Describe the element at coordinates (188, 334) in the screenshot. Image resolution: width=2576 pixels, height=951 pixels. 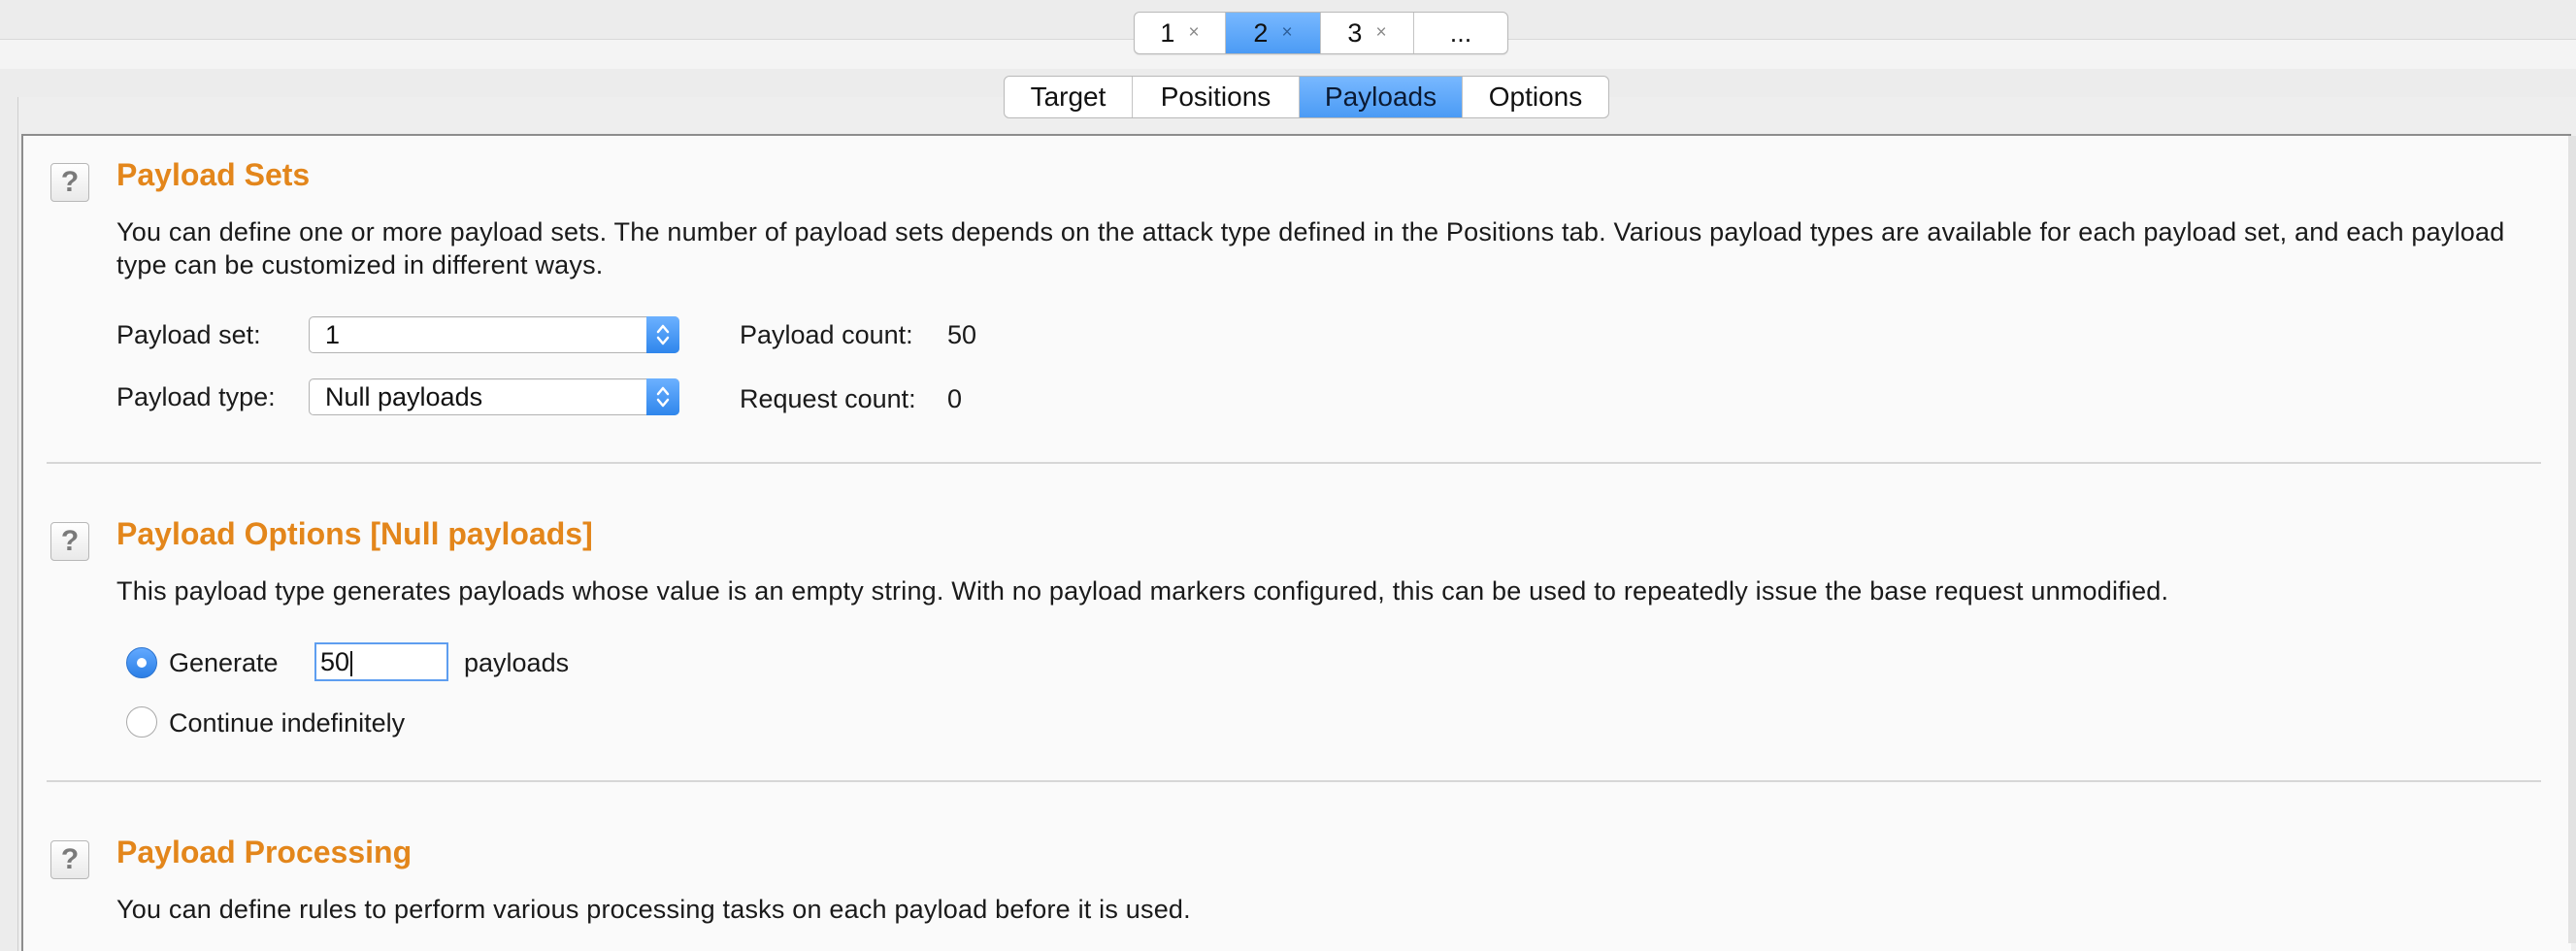
I see `payload-set-label: Payload set:` at that location.